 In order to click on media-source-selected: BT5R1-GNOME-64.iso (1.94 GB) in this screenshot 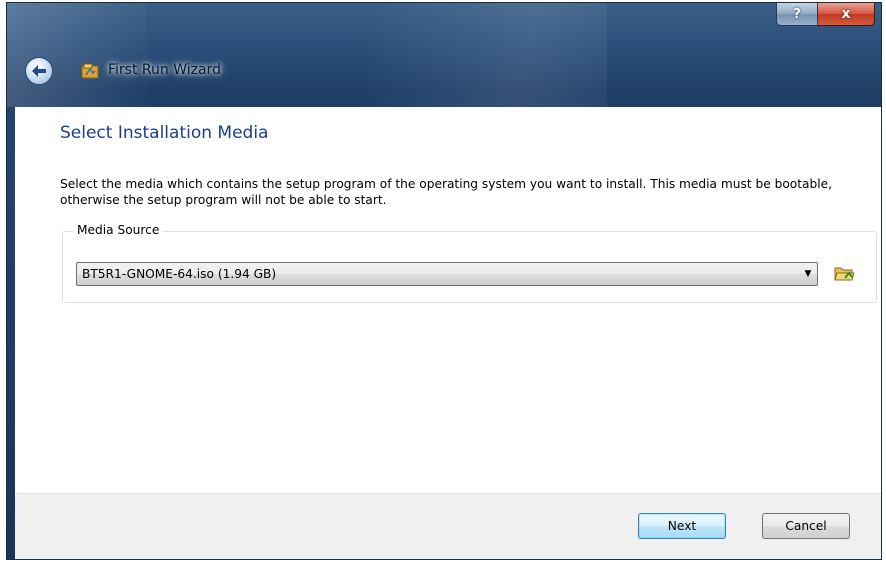, I will do `click(179, 274)`.